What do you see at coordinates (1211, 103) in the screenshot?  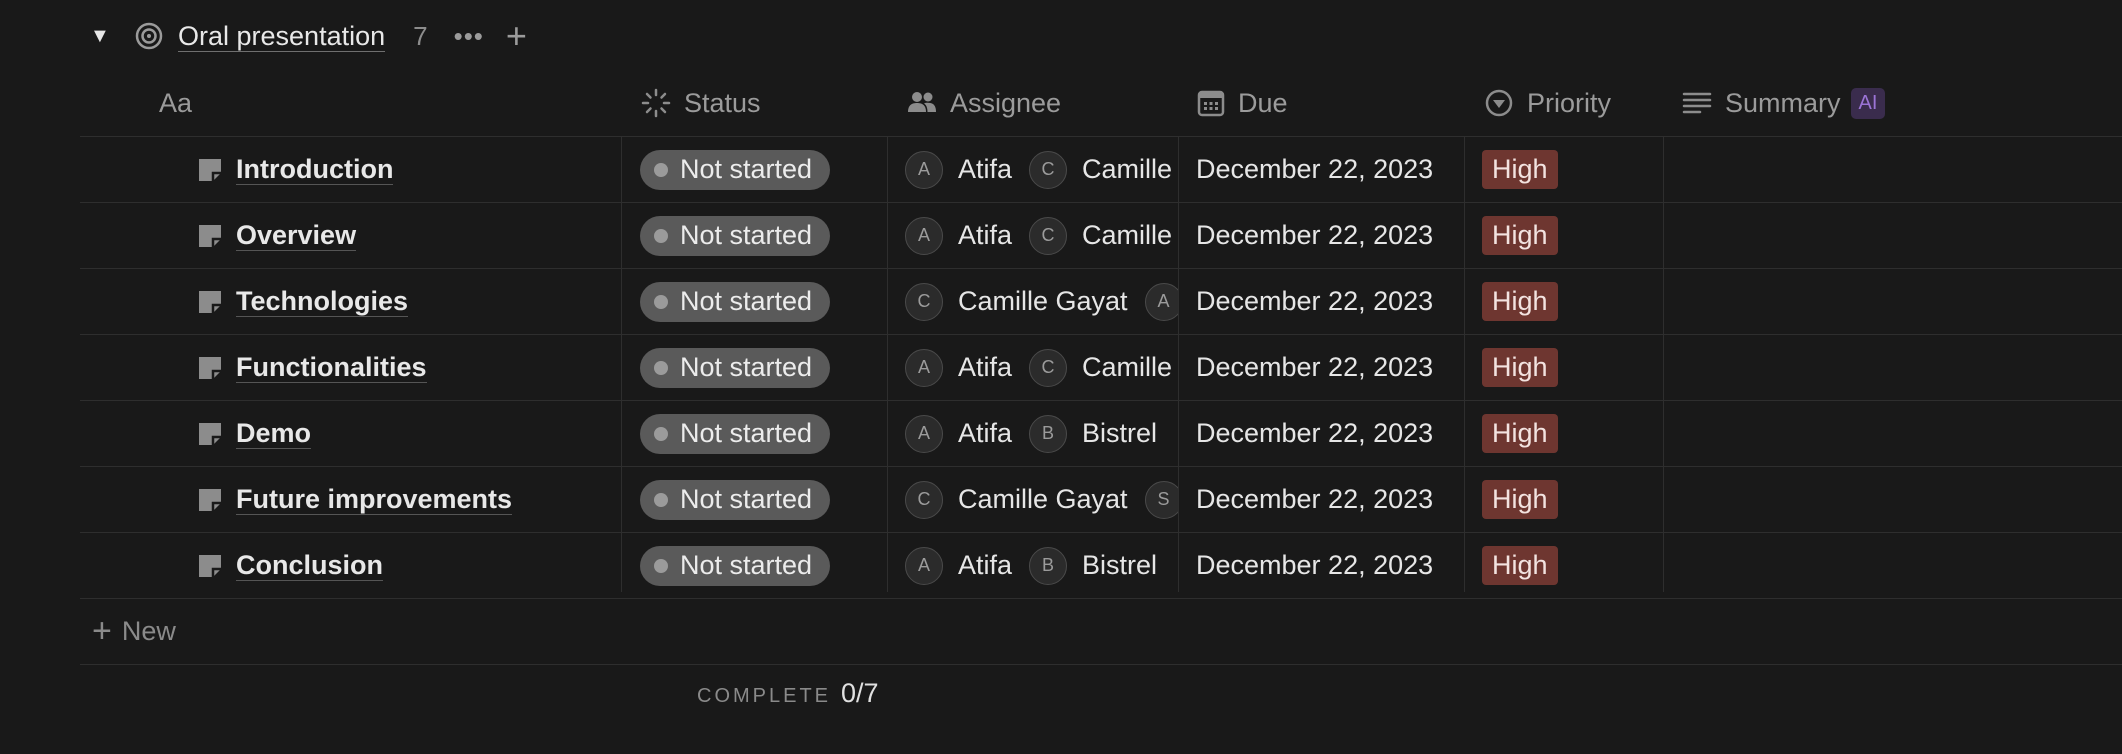 I see `calendar-icon` at bounding box center [1211, 103].